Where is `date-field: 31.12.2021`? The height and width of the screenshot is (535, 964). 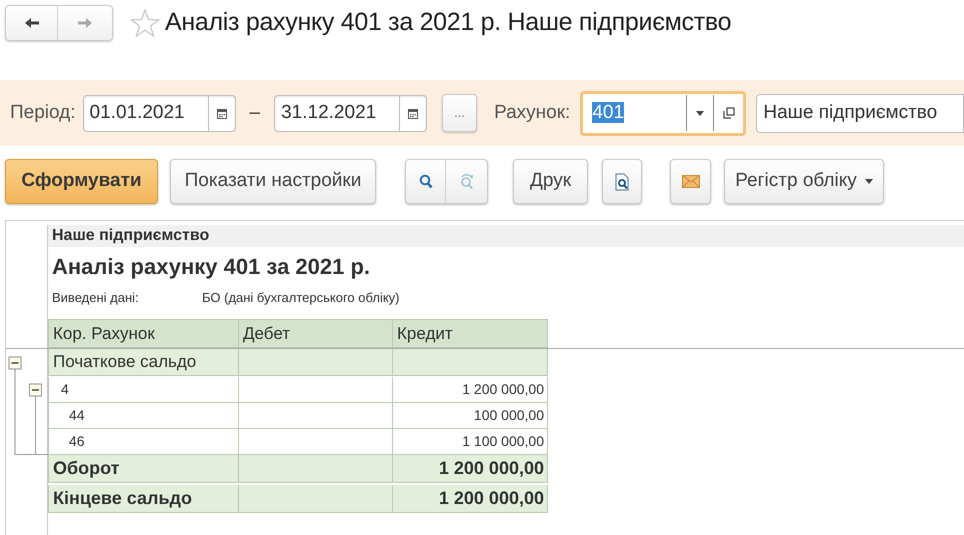
date-field: 31.12.2021 is located at coordinates (351, 113).